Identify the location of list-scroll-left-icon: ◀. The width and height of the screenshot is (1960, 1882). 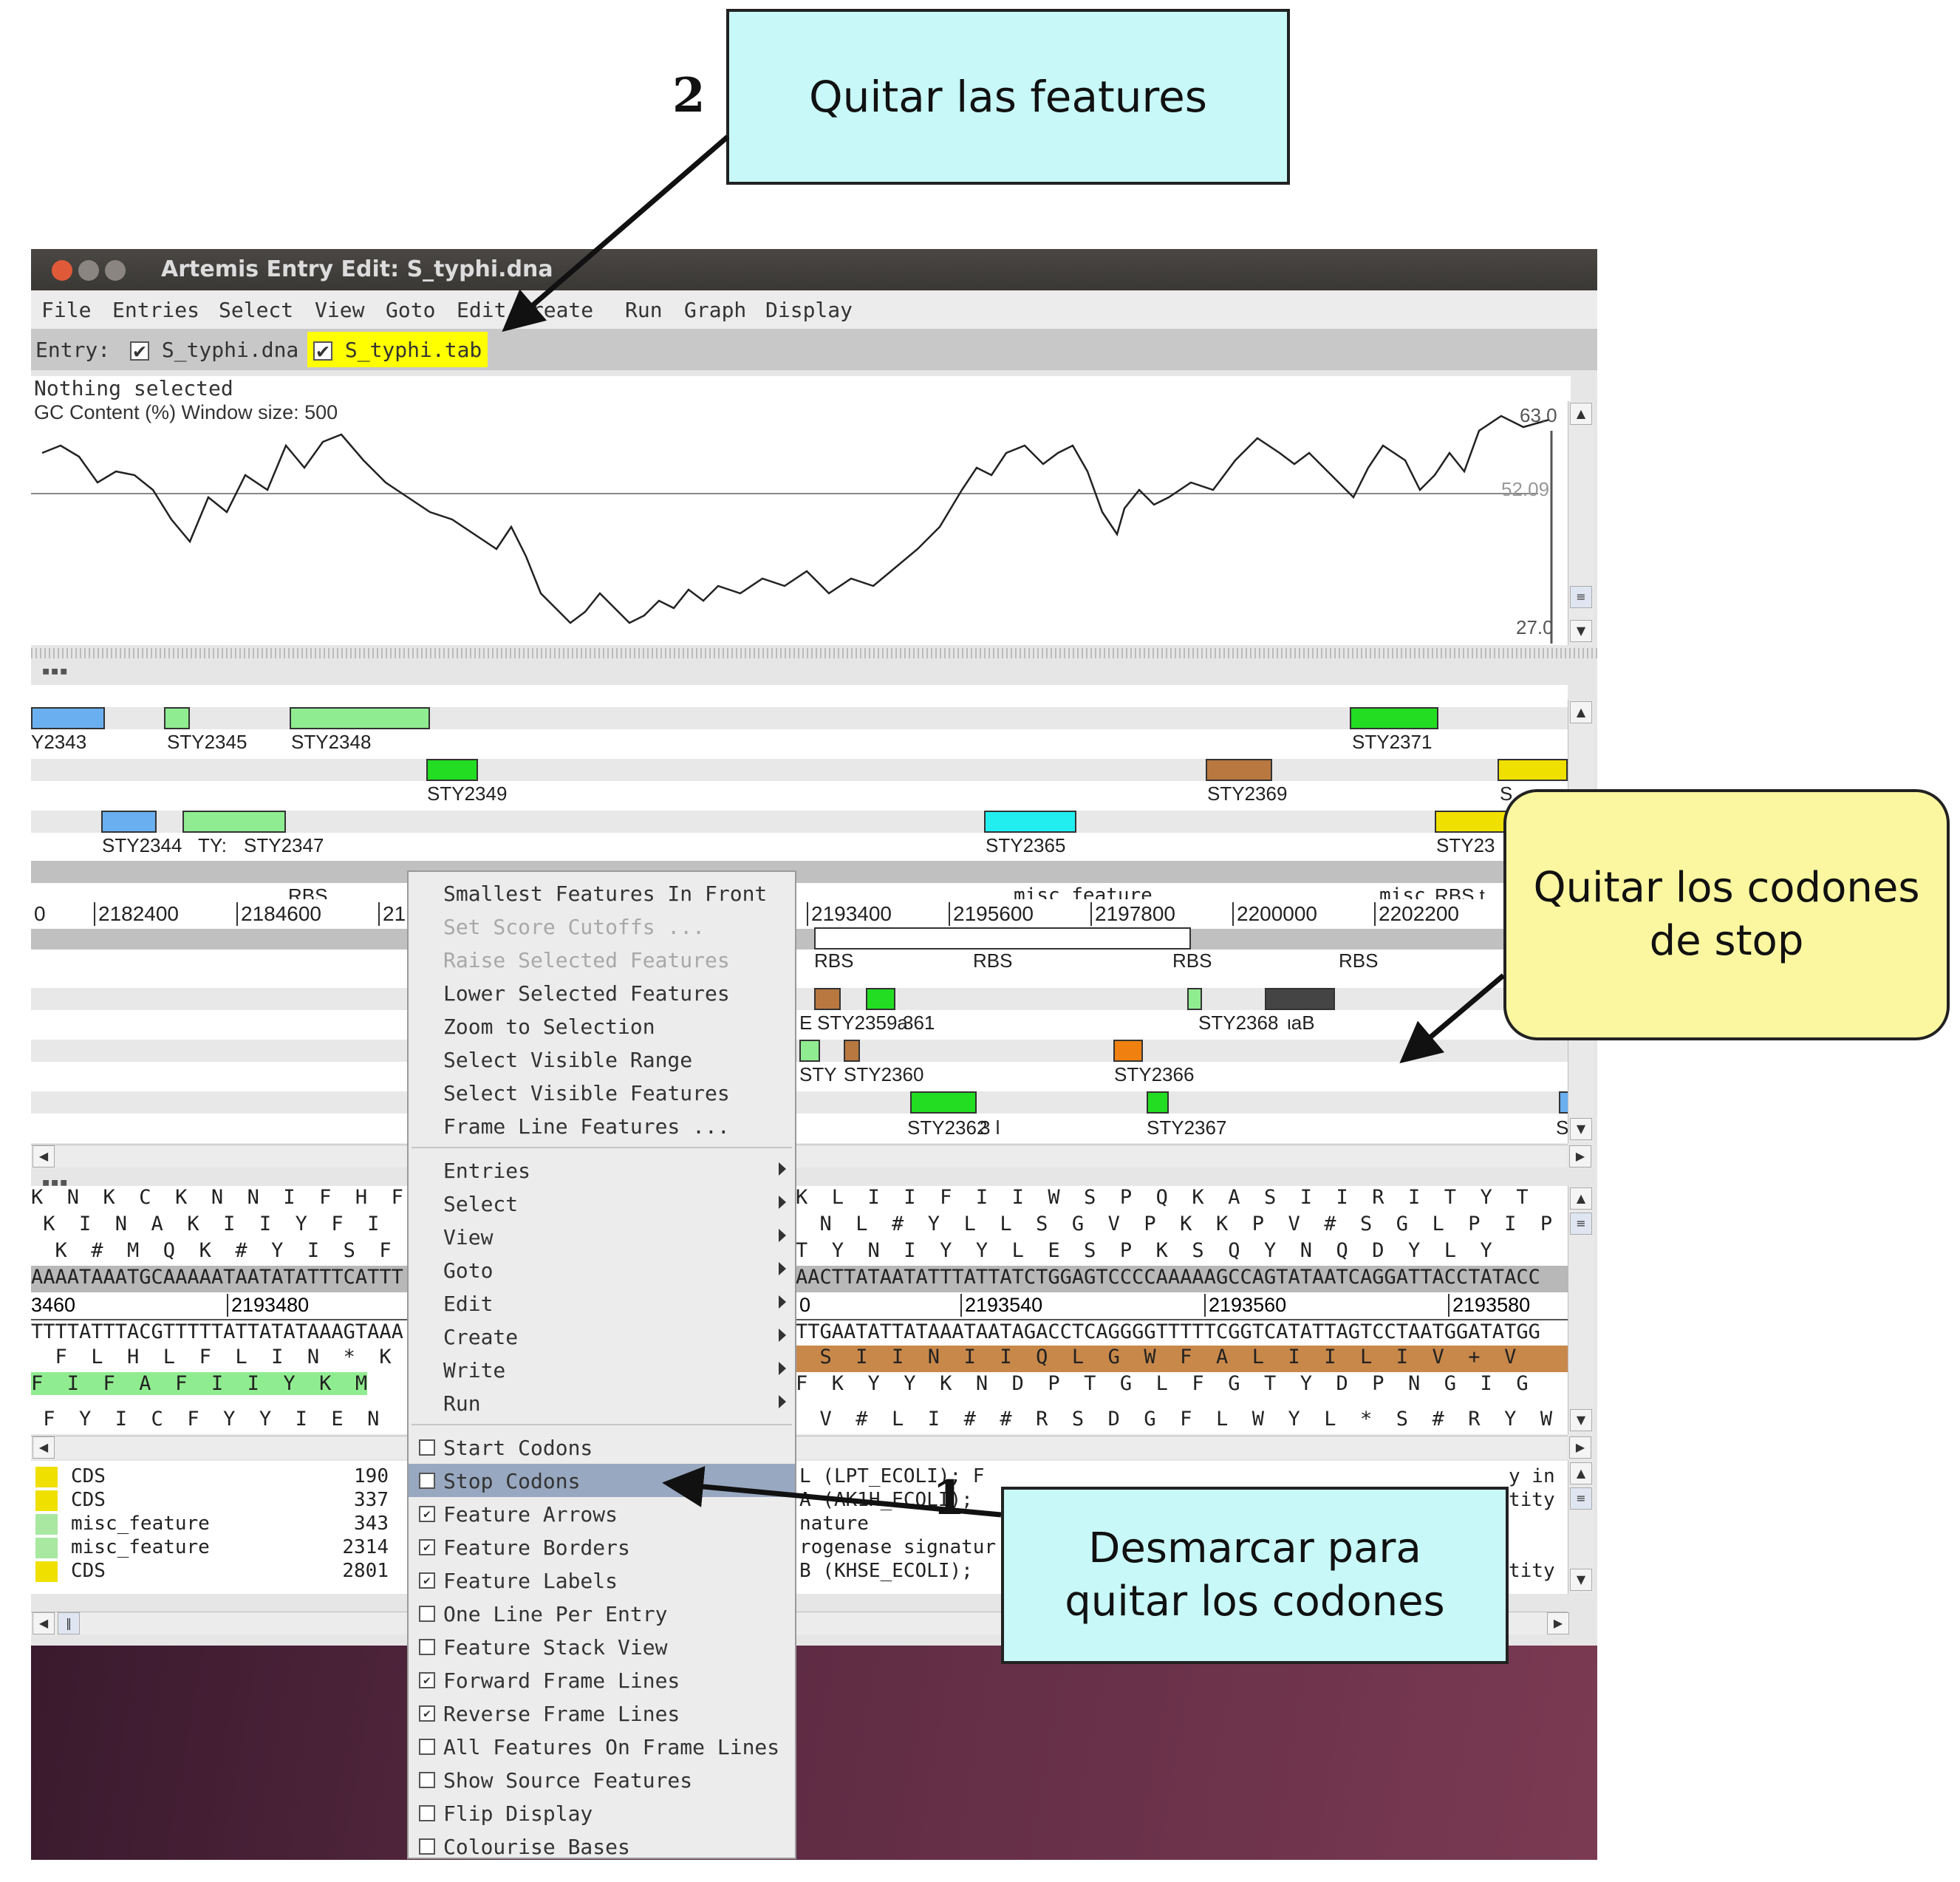
(44, 1623).